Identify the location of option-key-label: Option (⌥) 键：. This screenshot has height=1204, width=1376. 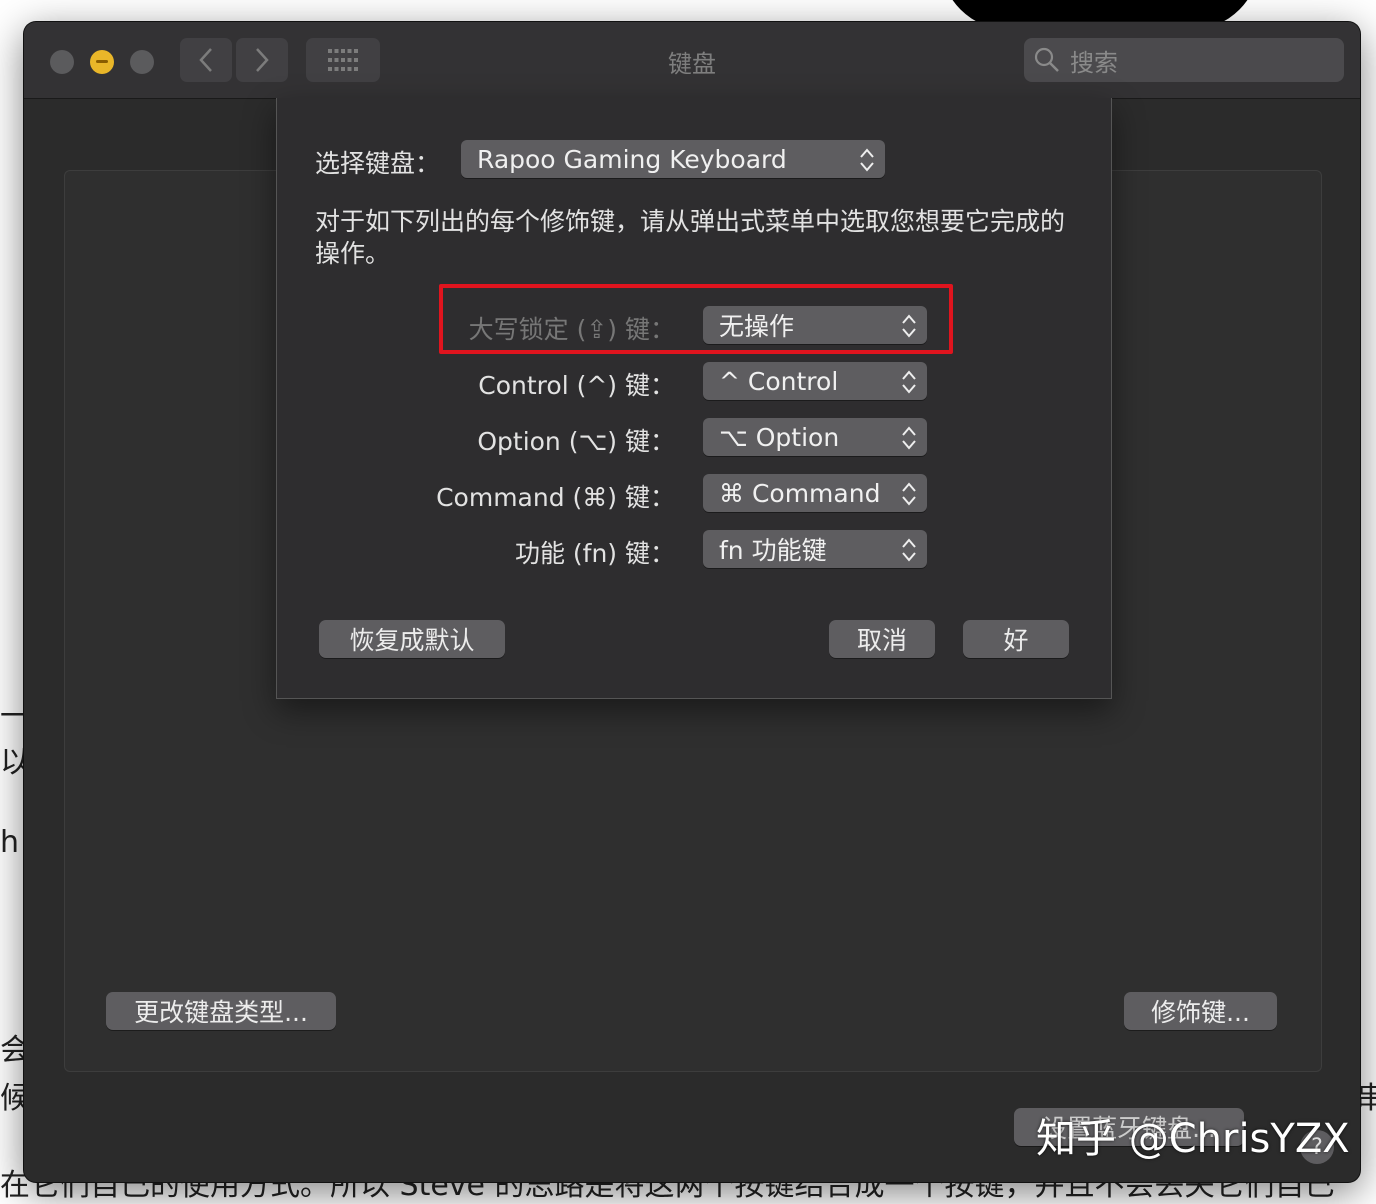
(576, 441).